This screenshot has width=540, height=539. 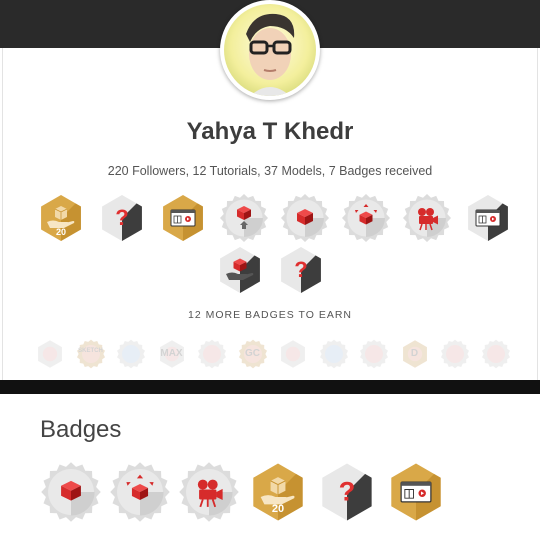 I want to click on ghost-badge-label: GC, so click(x=252, y=353).